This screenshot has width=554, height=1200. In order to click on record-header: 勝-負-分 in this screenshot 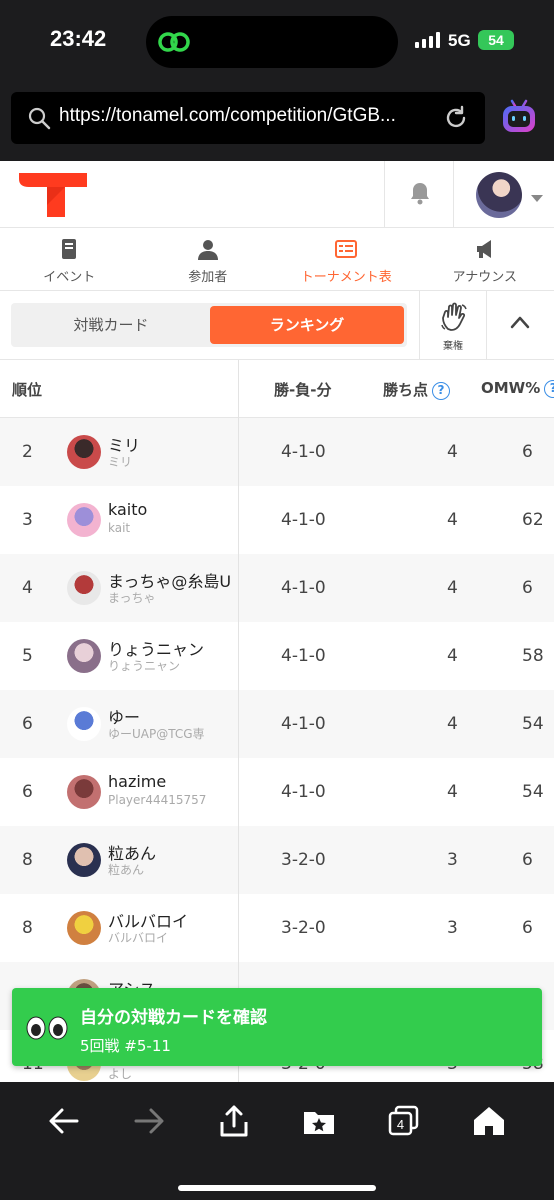, I will do `click(303, 390)`.